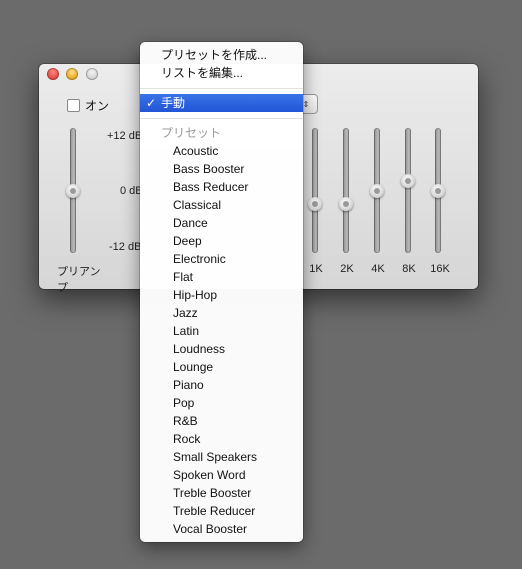 This screenshot has height=569, width=522. I want to click on on-checkbox: オン, so click(88, 105).